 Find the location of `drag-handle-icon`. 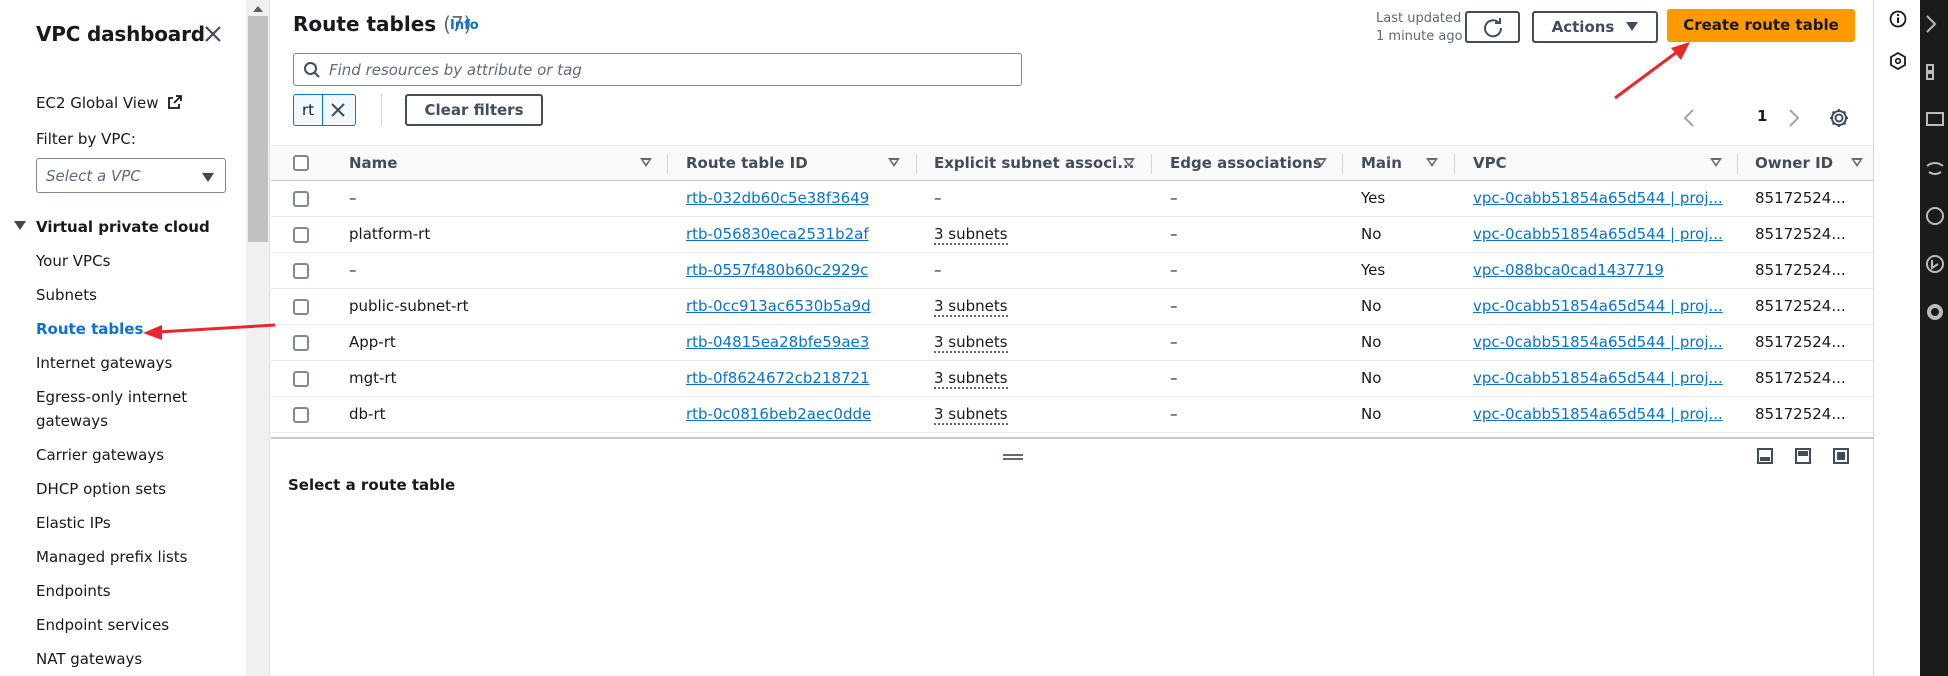

drag-handle-icon is located at coordinates (1013, 457).